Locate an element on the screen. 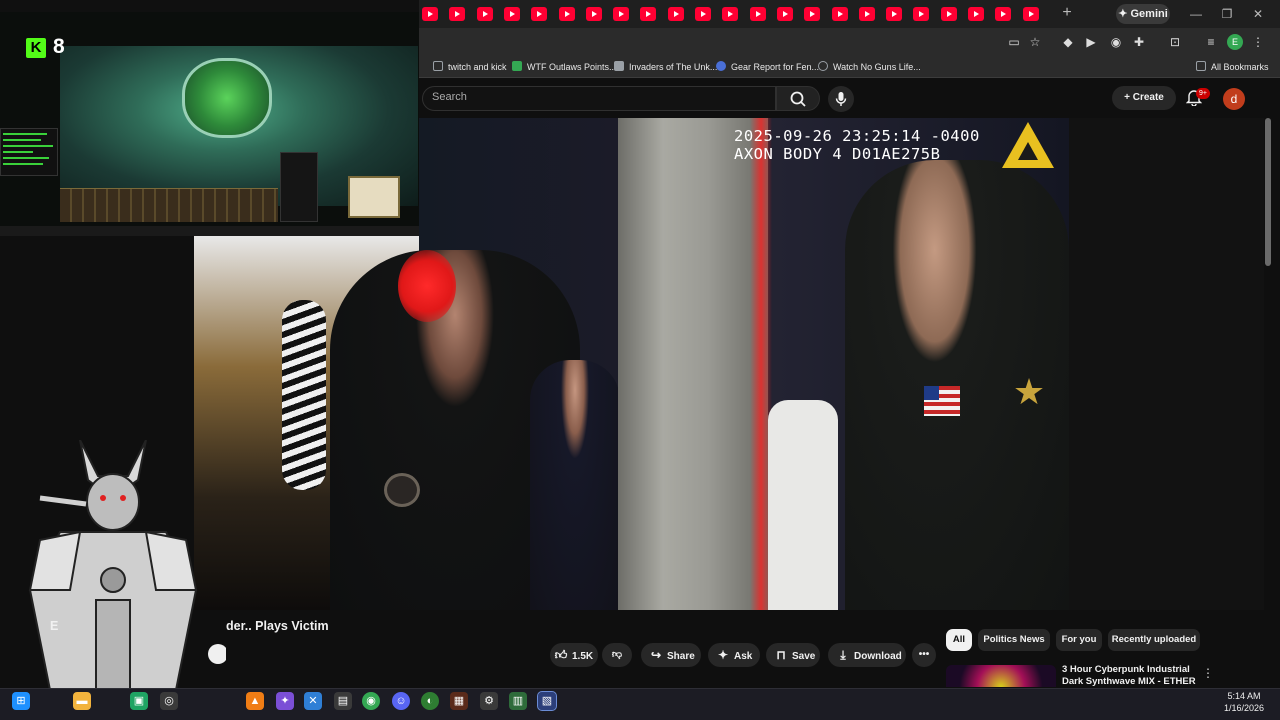  gemini-button: ✦ Gemini is located at coordinates (1143, 14).